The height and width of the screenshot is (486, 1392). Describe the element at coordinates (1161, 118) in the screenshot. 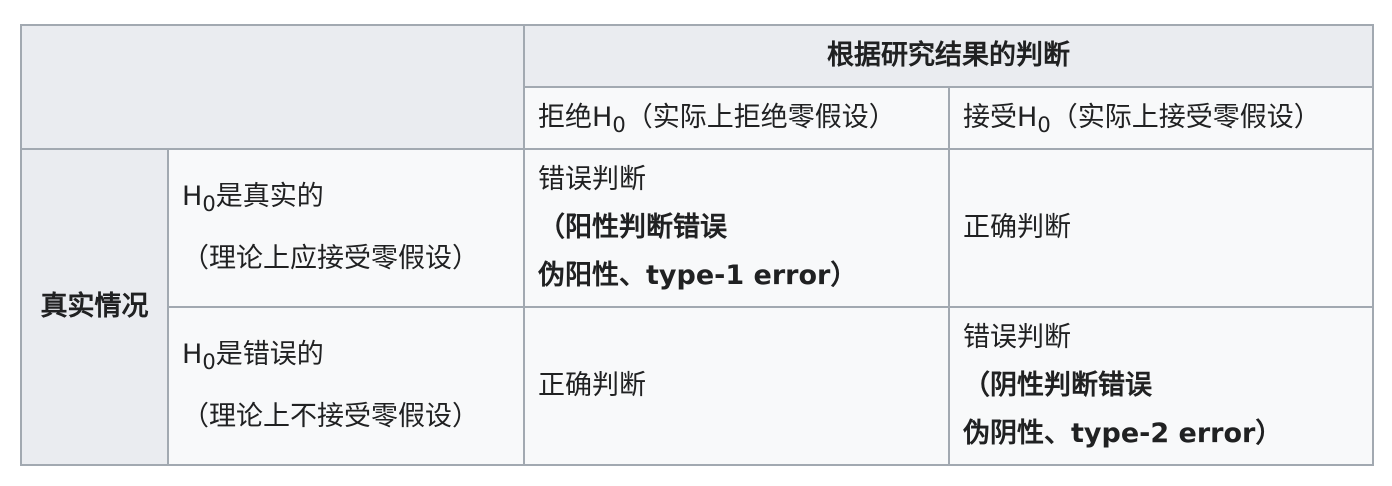

I see `column-header-accept: 接受H0（实际上接受零假设）` at that location.